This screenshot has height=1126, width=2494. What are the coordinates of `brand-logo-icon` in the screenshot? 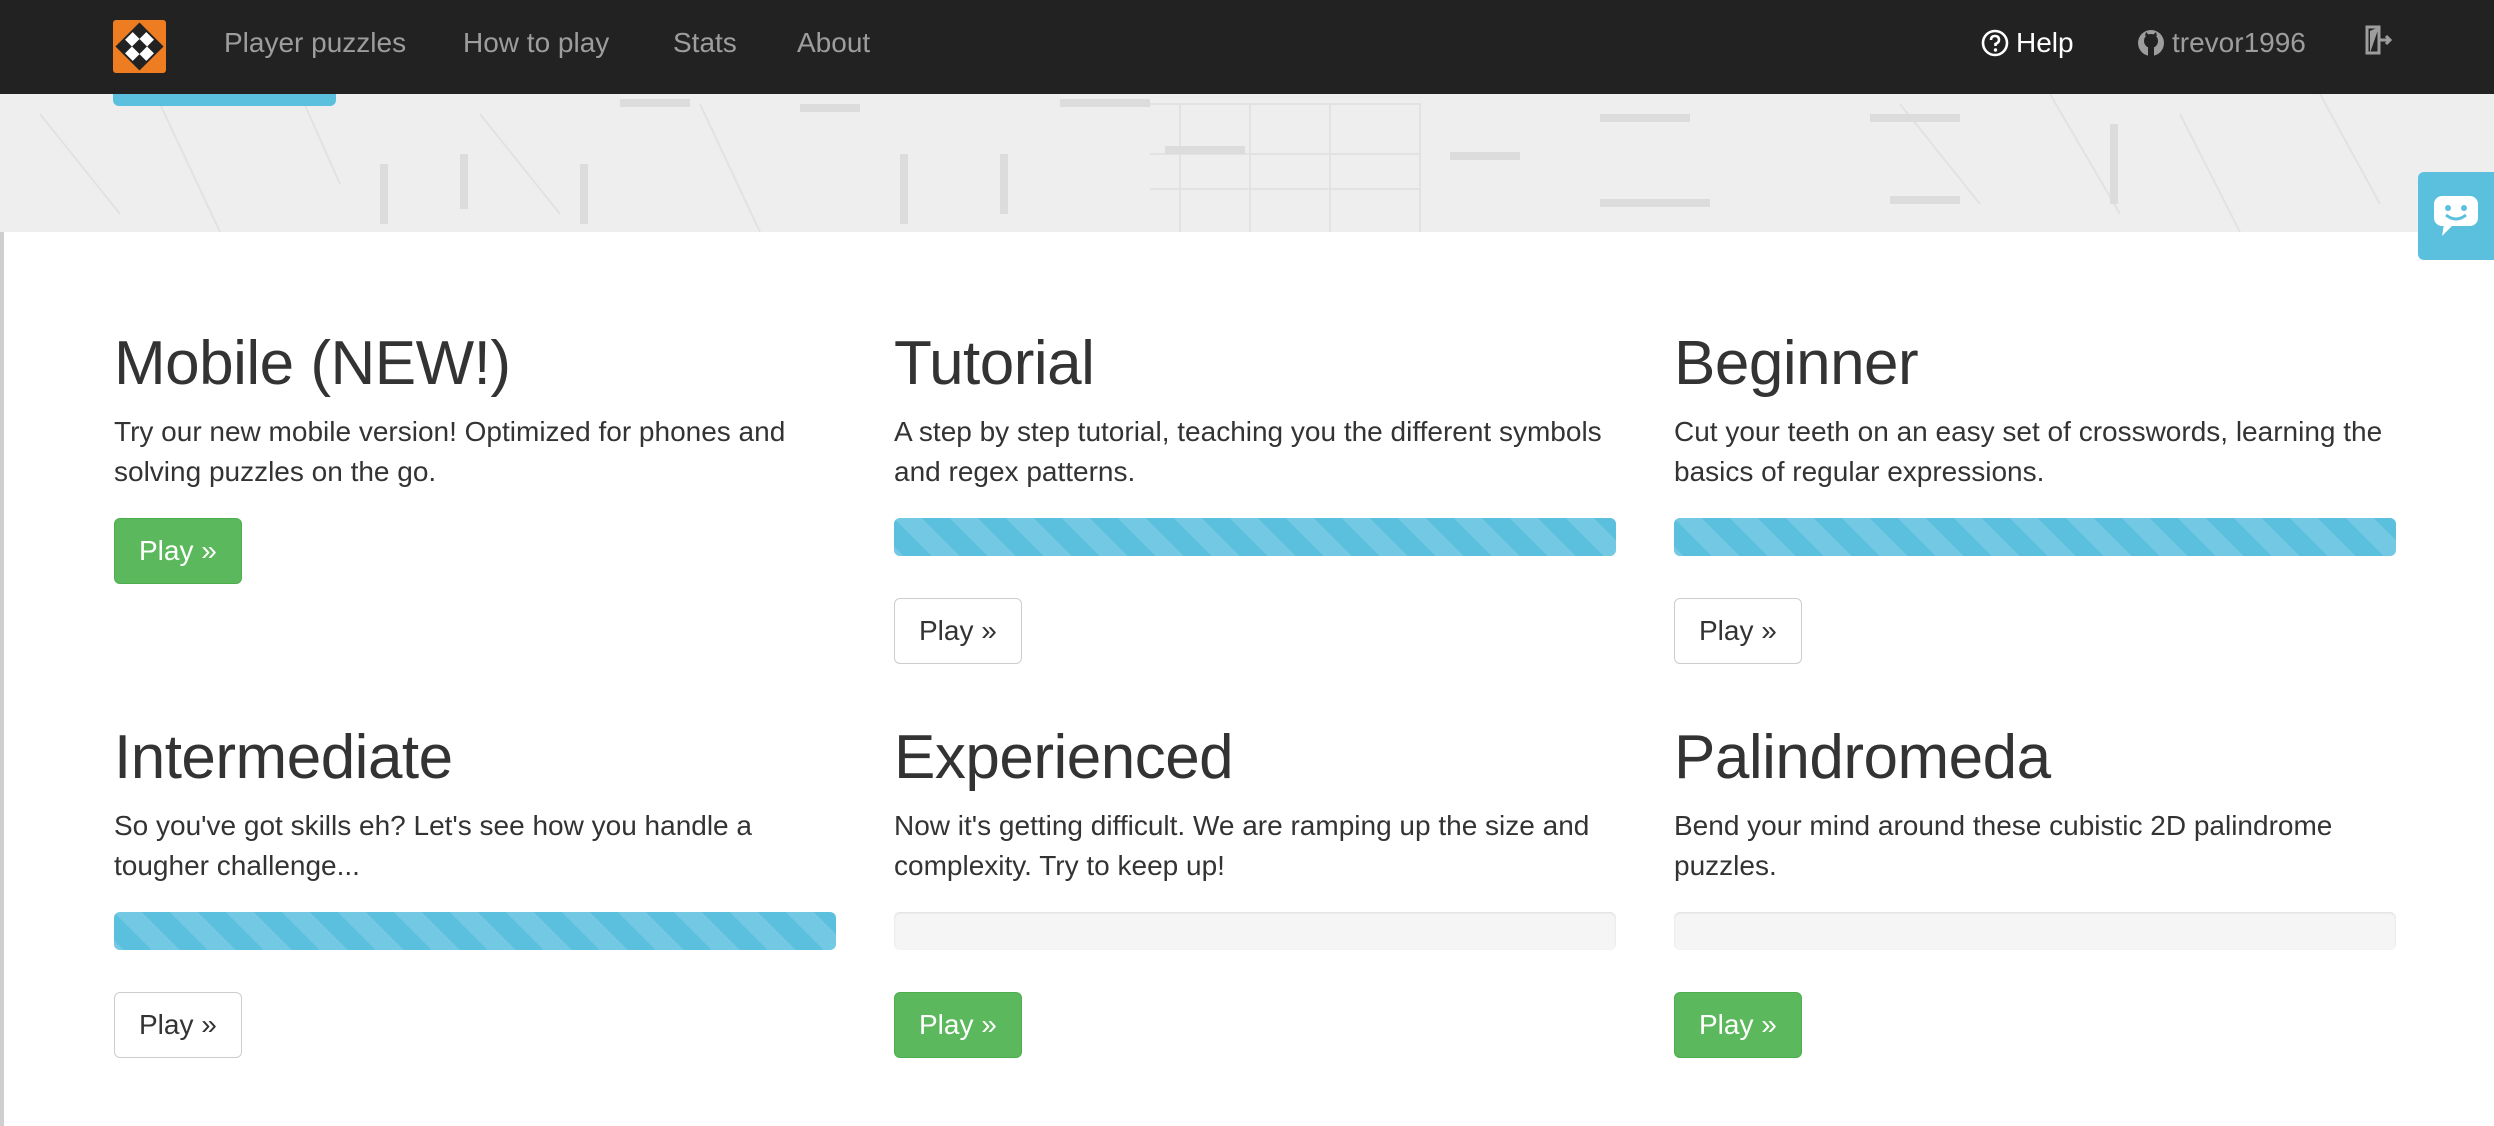 It's located at (139, 46).